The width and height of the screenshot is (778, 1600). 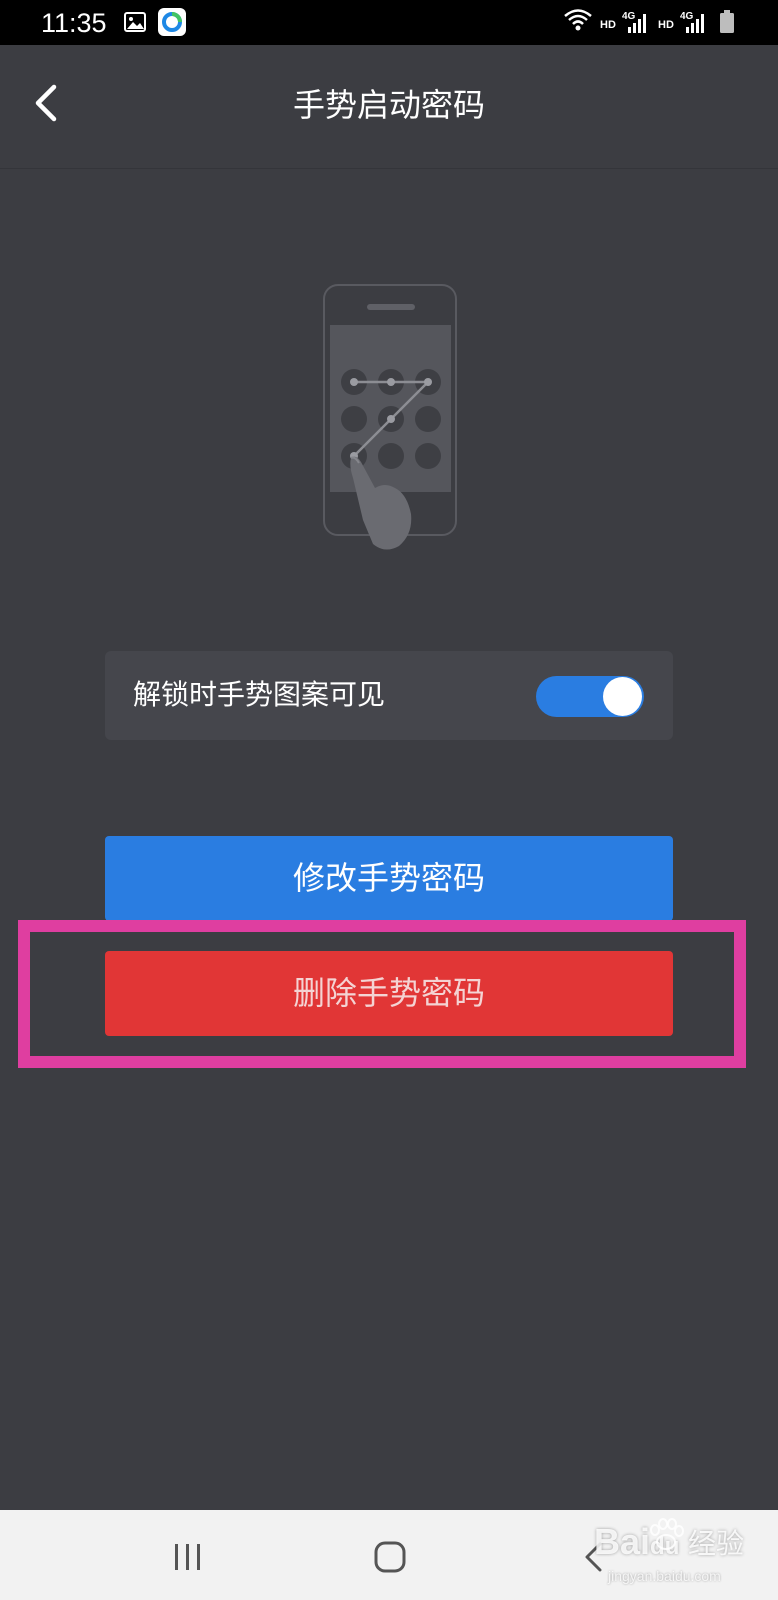 I want to click on toggle-knob, so click(x=622, y=696).